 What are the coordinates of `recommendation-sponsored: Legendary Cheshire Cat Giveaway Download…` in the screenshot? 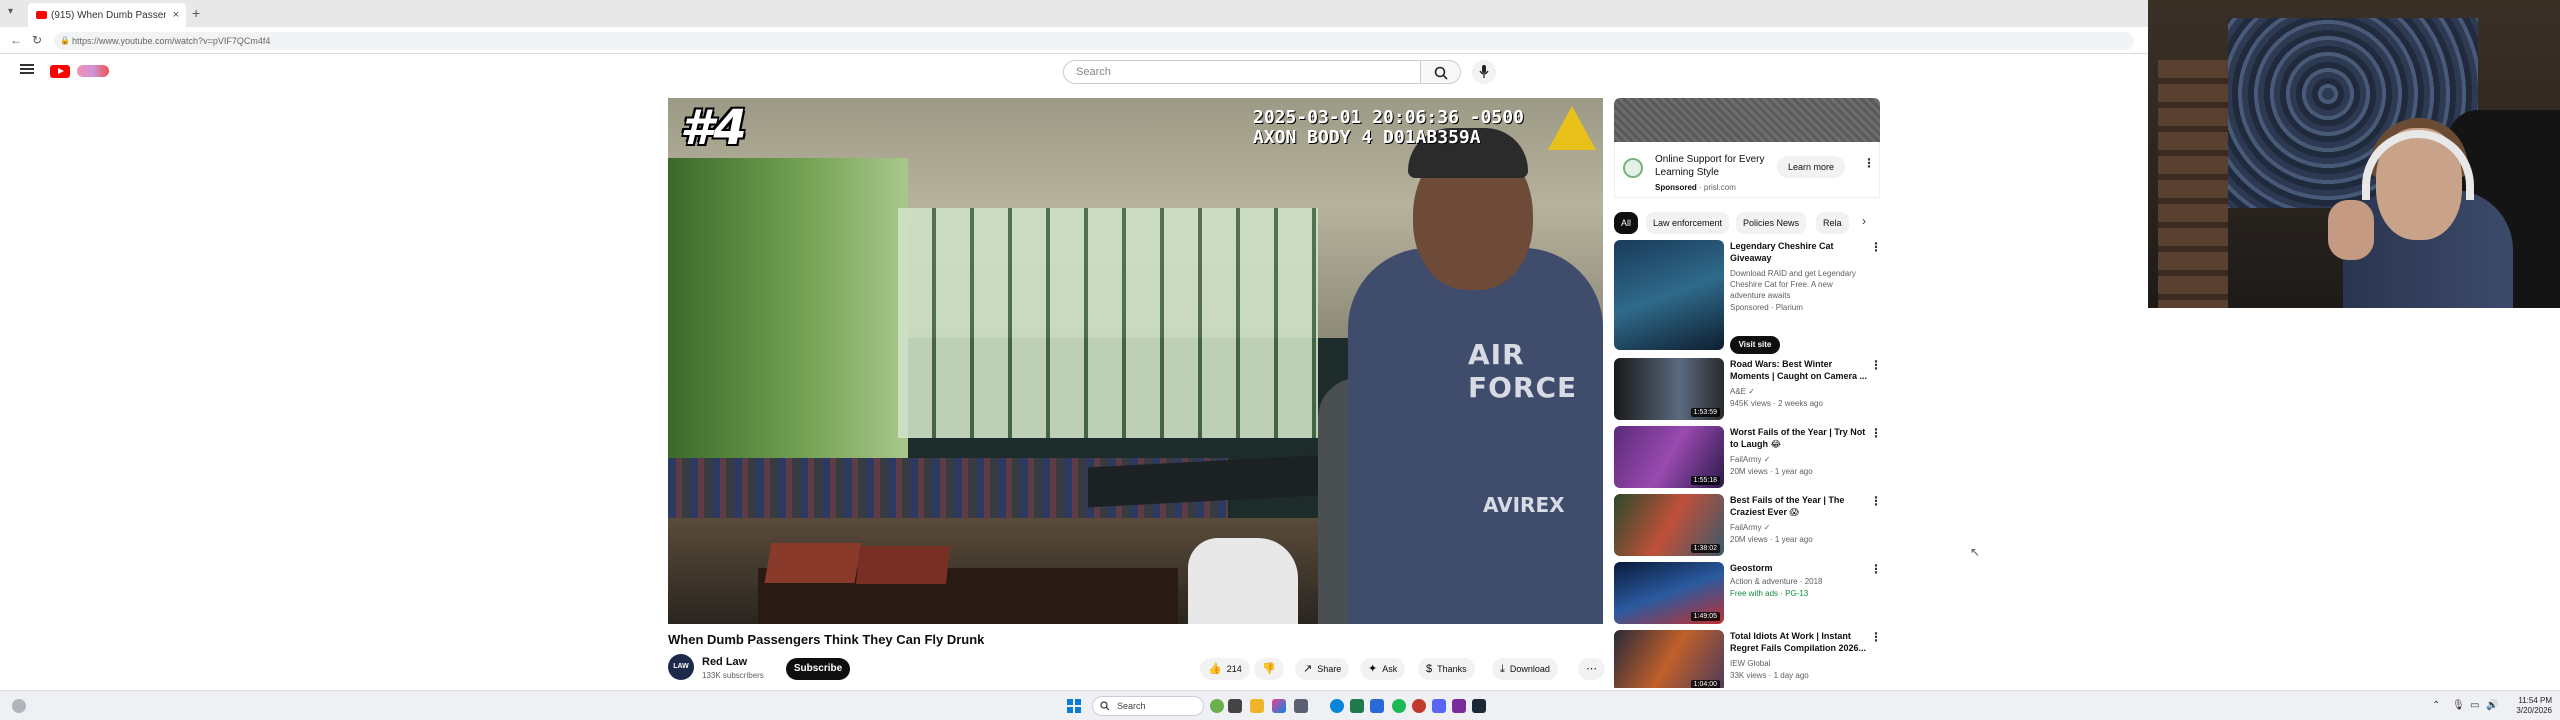 It's located at (1748, 297).